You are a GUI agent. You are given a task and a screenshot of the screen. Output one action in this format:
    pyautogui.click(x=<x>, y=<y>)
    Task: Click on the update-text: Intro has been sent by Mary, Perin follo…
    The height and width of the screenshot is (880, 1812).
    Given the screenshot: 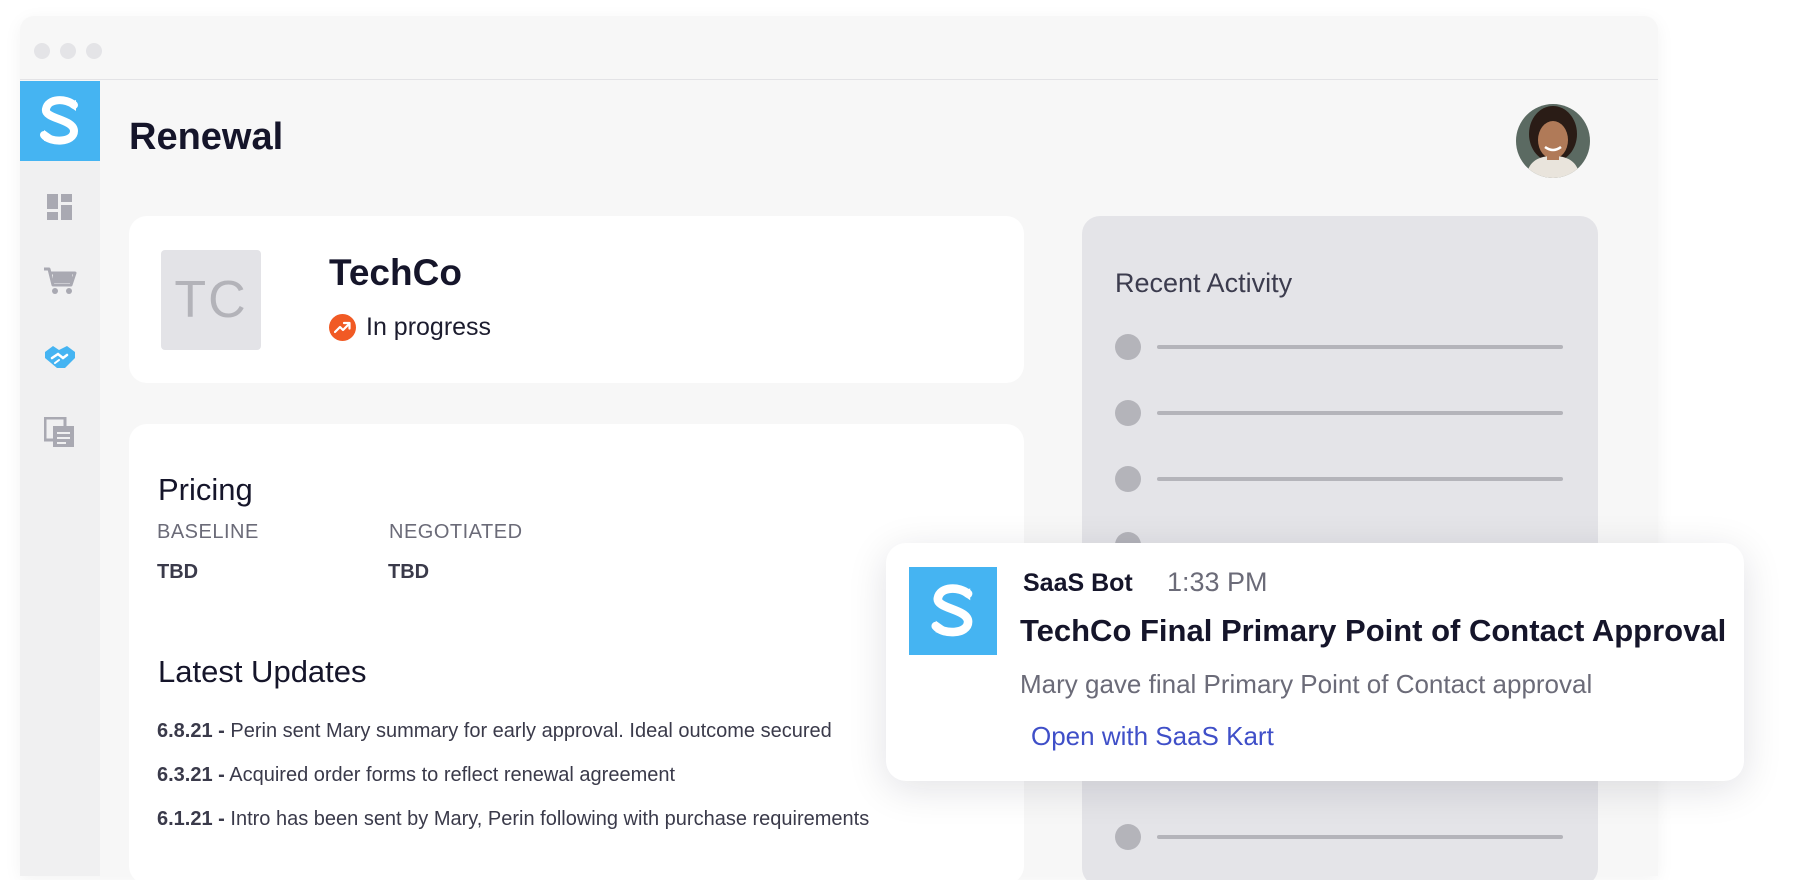 What is the action you would take?
    pyautogui.click(x=547, y=819)
    